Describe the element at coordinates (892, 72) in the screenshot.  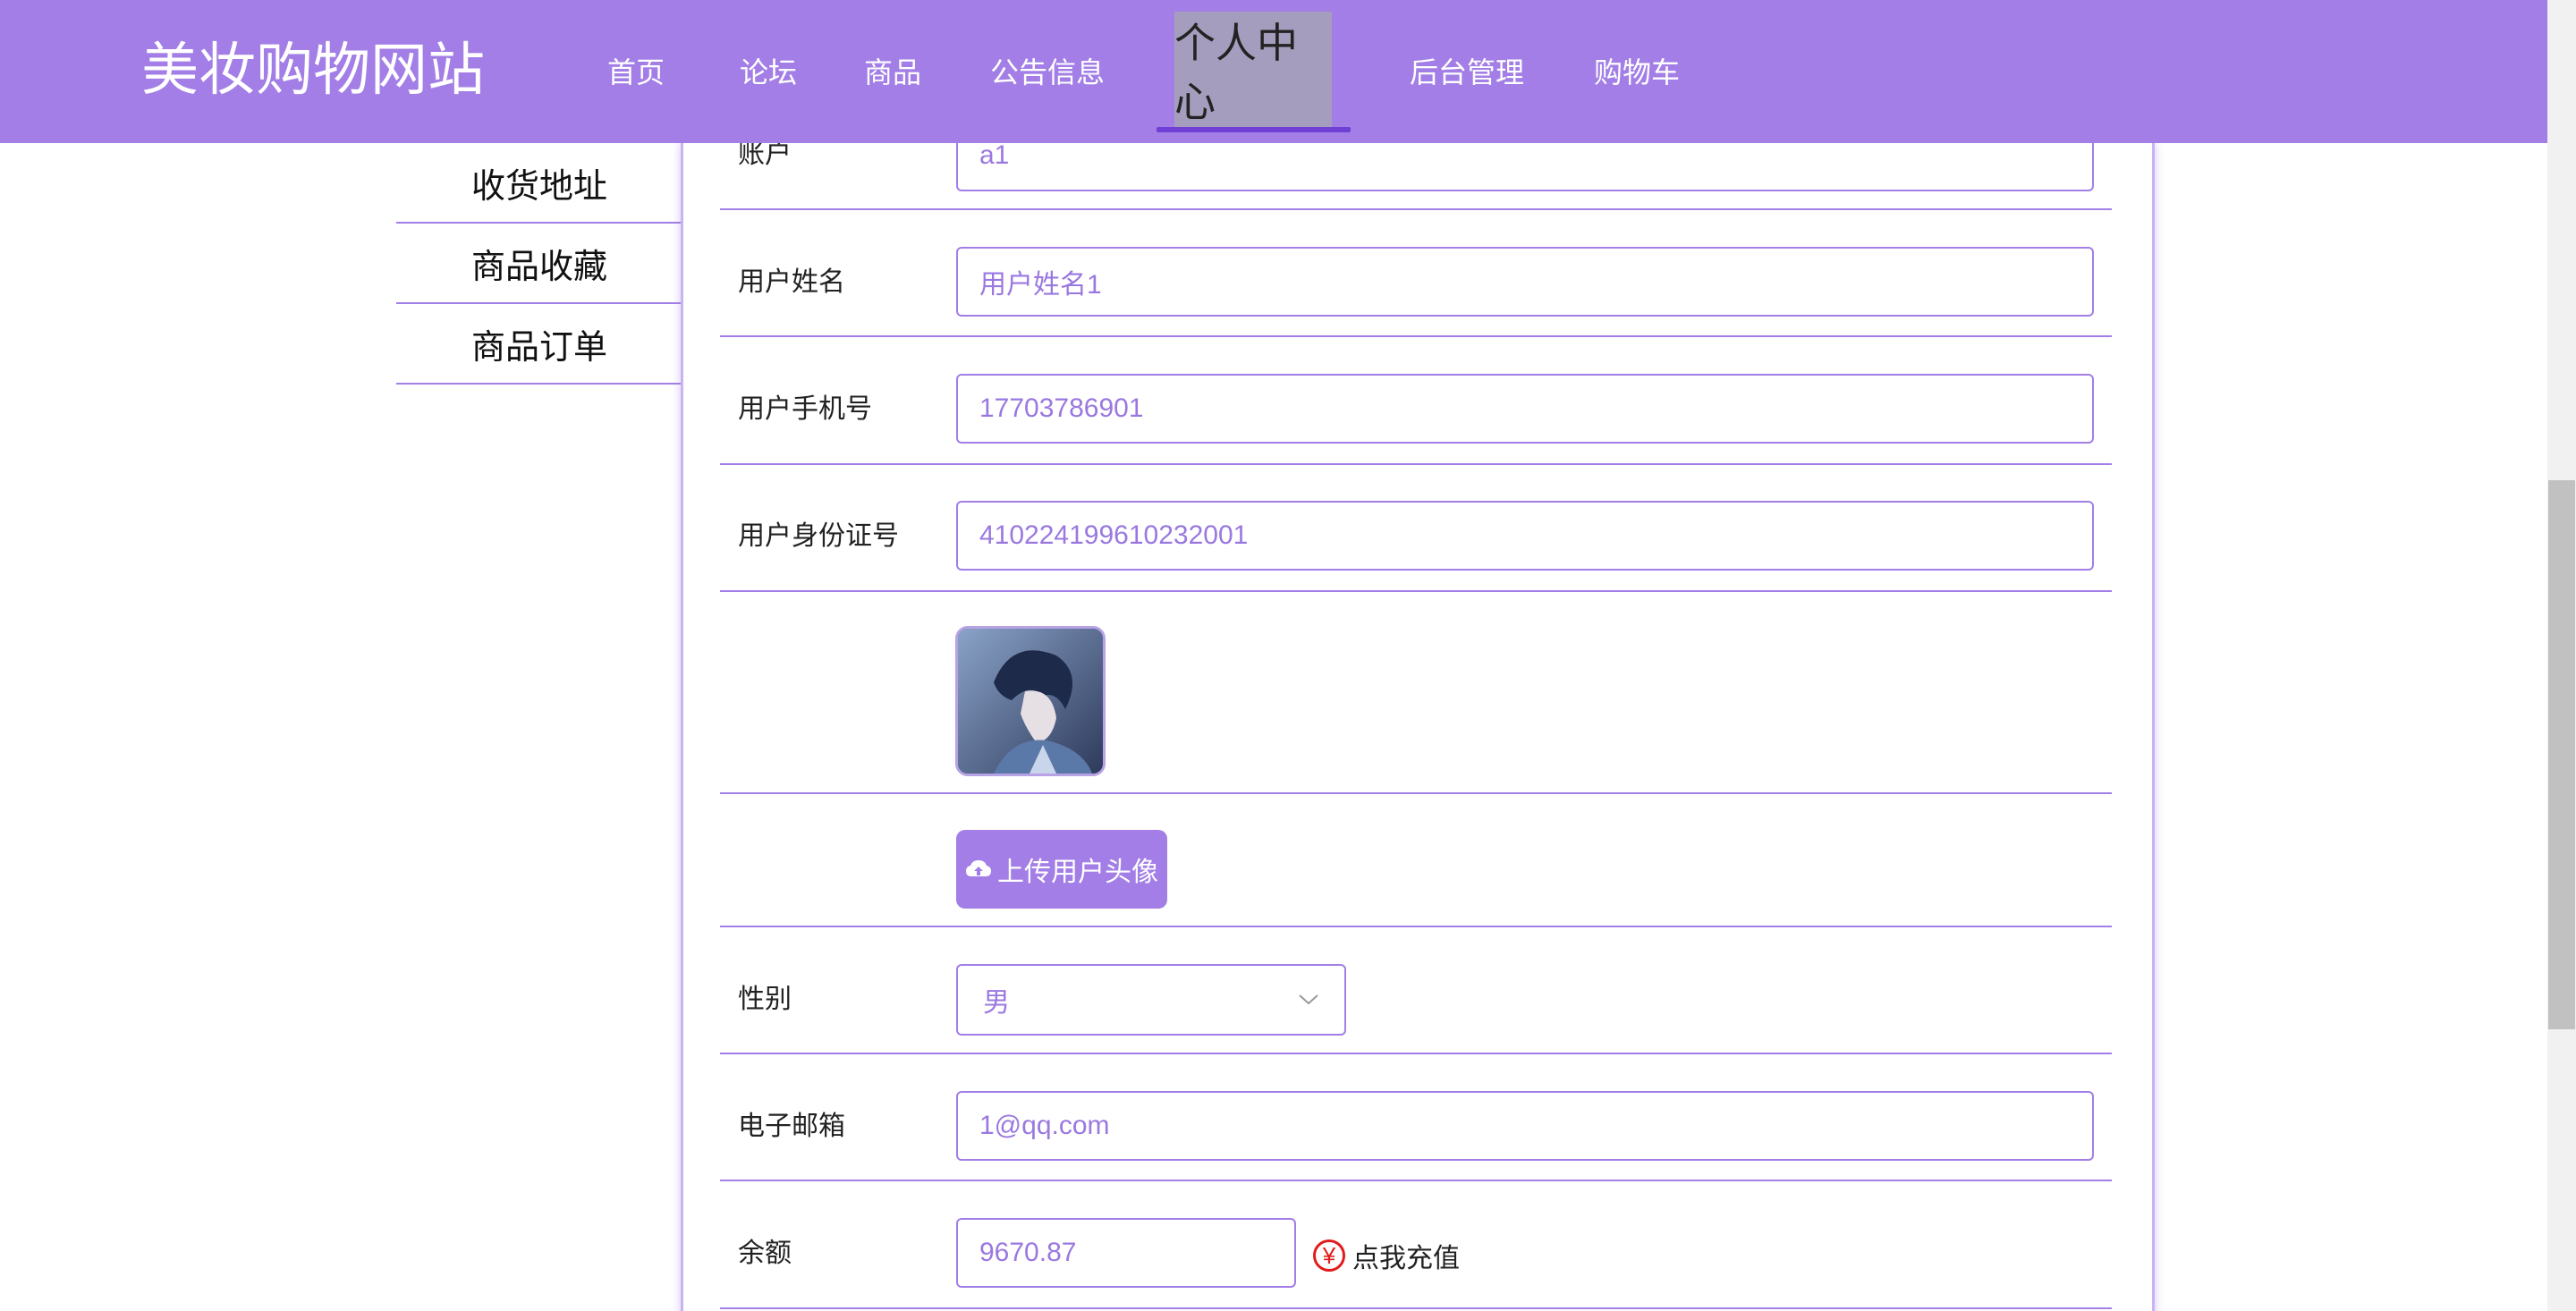
I see `nav-products: 商品` at that location.